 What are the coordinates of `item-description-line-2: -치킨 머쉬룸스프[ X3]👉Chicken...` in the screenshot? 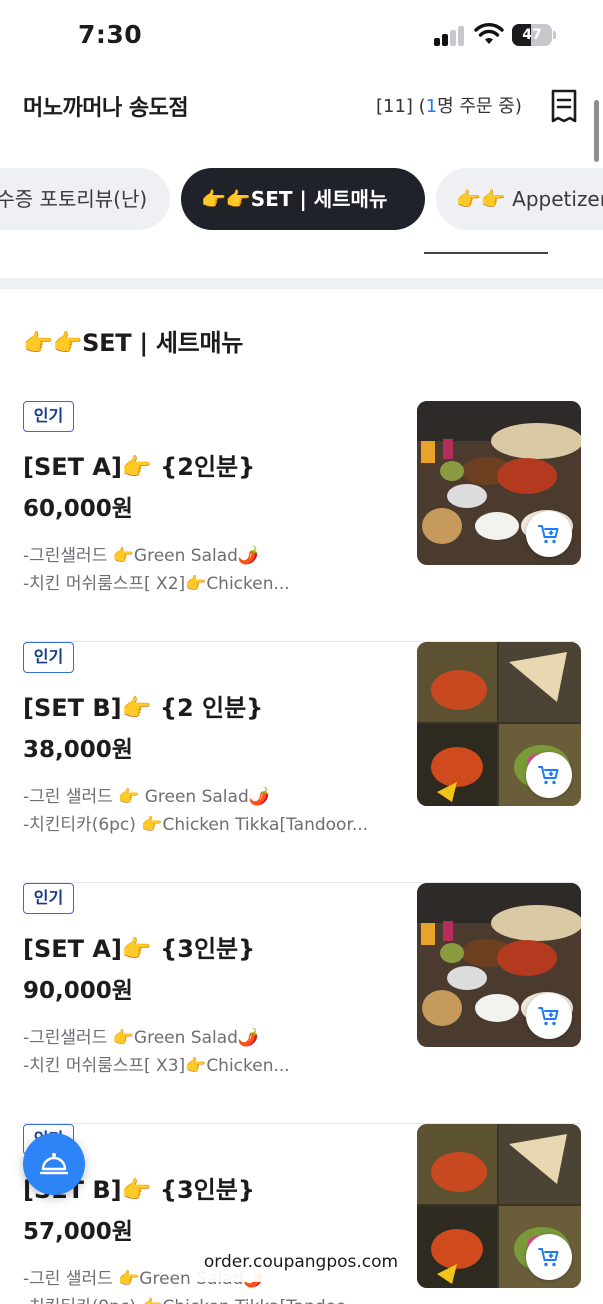 It's located at (156, 1066).